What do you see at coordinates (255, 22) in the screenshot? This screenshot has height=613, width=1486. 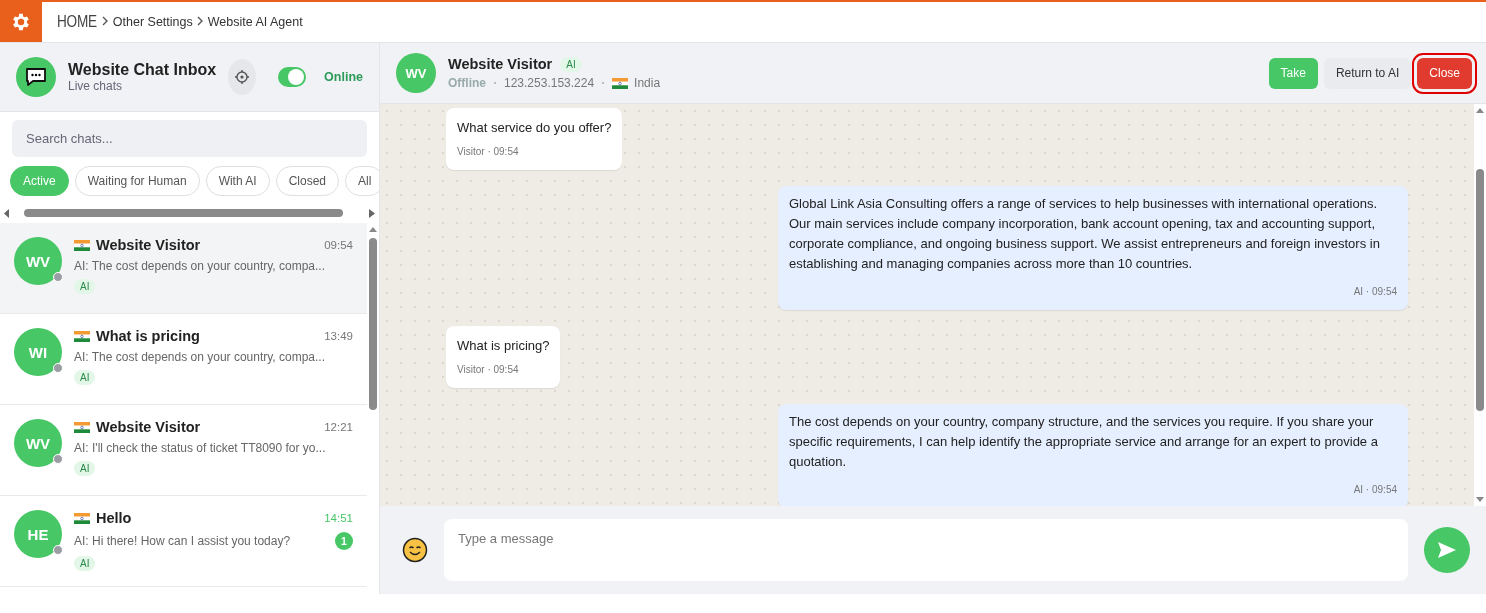 I see `breadcrumb-link: Website AI Agent` at bounding box center [255, 22].